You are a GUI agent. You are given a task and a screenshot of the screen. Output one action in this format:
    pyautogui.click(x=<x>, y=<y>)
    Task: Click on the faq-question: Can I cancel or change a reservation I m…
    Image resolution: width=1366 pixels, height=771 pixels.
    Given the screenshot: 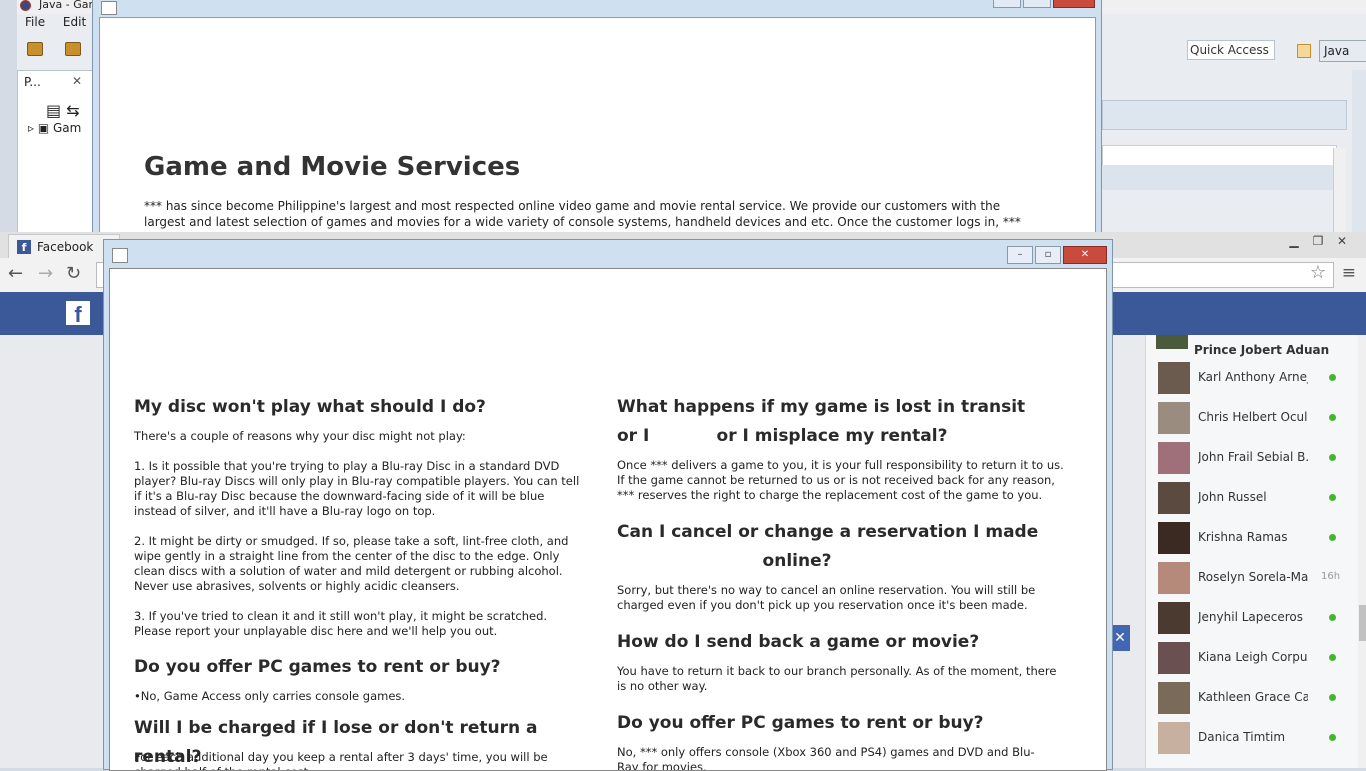 What is the action you would take?
    pyautogui.click(x=828, y=532)
    